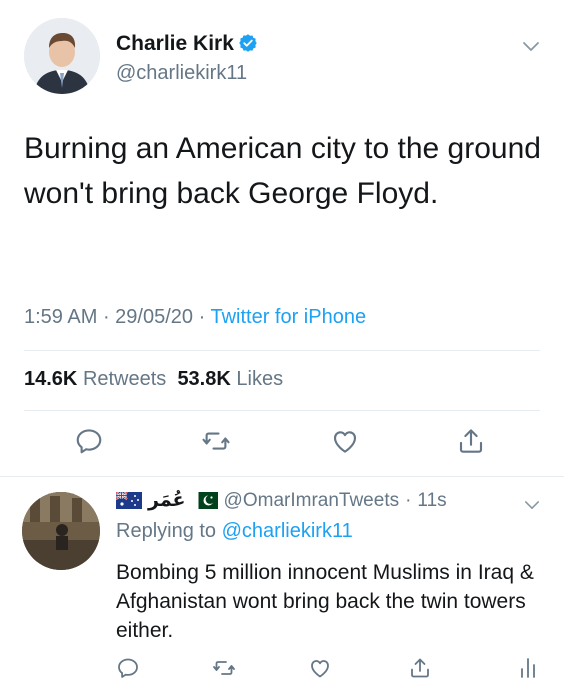  I want to click on reply-author-handle: @OmarImranTweets, so click(312, 501).